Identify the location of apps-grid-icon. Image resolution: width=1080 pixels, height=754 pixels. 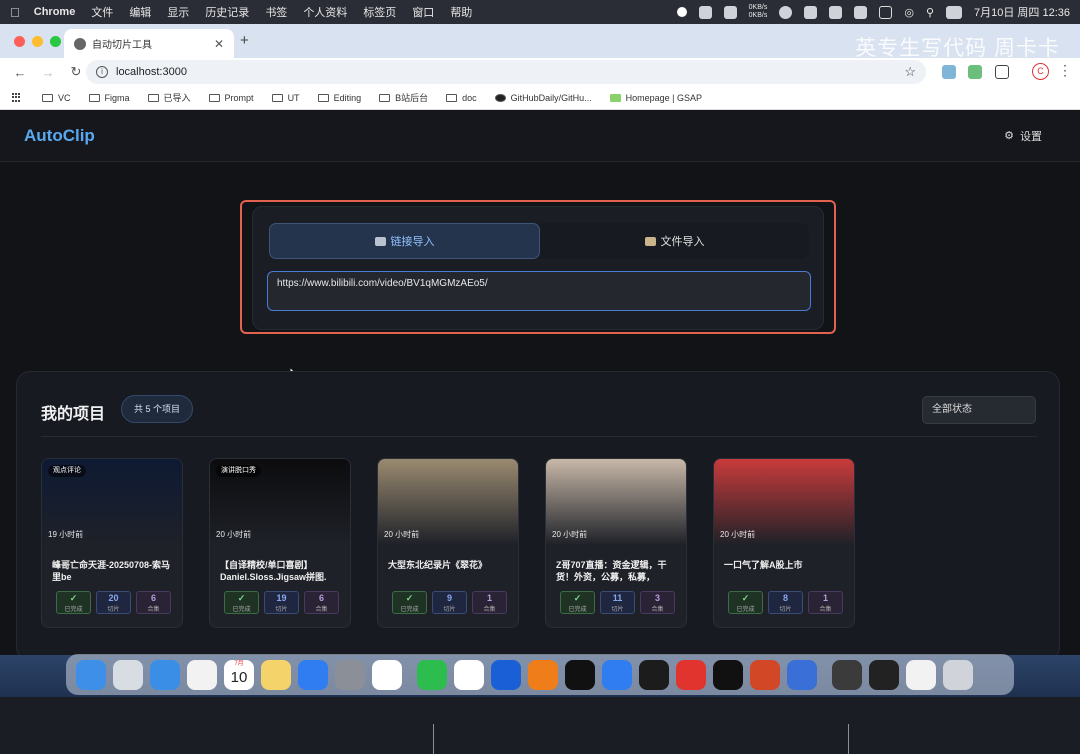
(17, 97).